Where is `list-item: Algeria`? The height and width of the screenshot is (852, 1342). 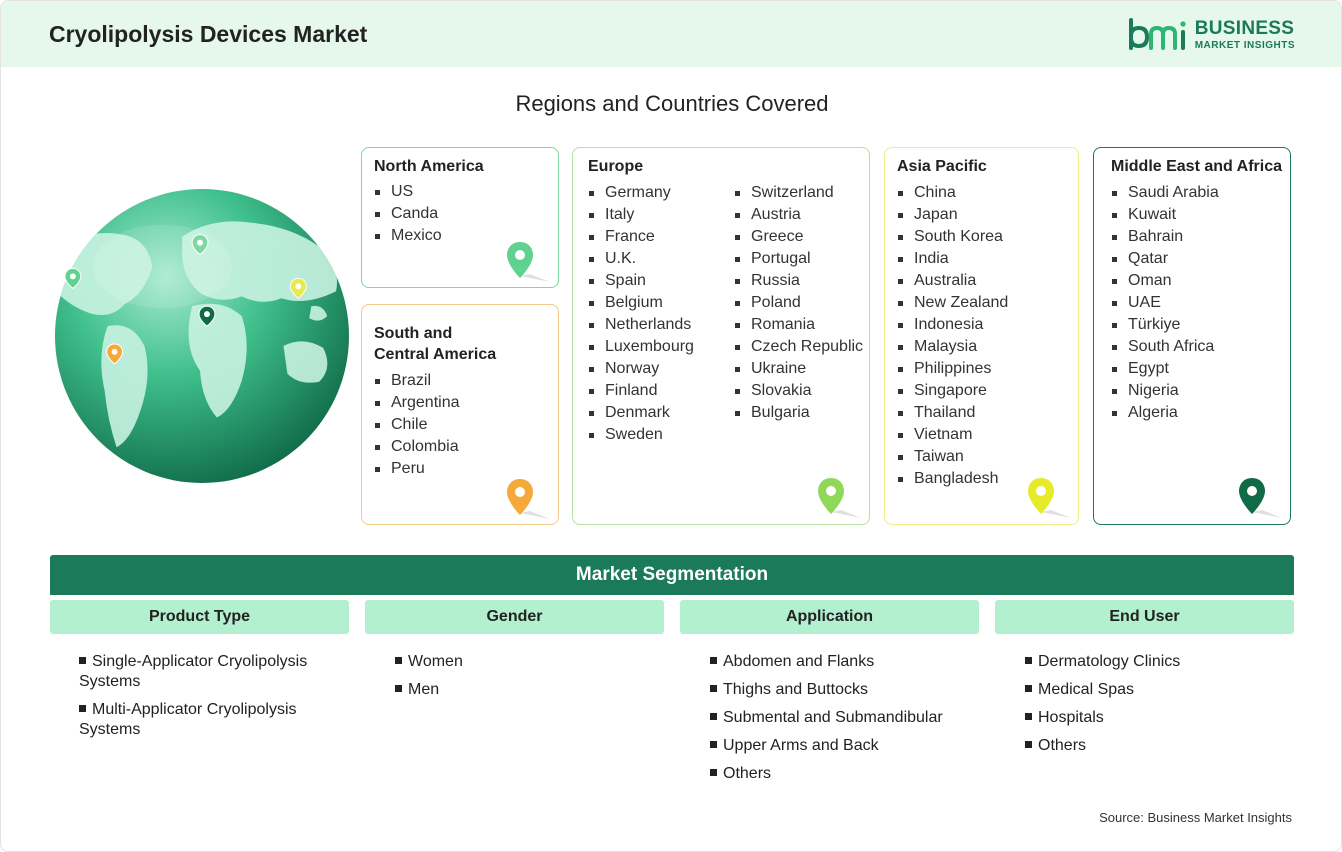 list-item: Algeria is located at coordinates (1165, 413).